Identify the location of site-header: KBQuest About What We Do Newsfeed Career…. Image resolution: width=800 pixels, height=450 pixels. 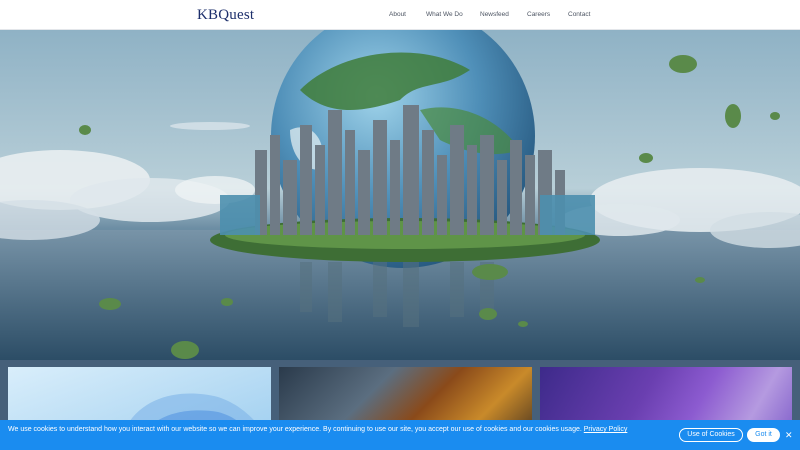
(400, 15).